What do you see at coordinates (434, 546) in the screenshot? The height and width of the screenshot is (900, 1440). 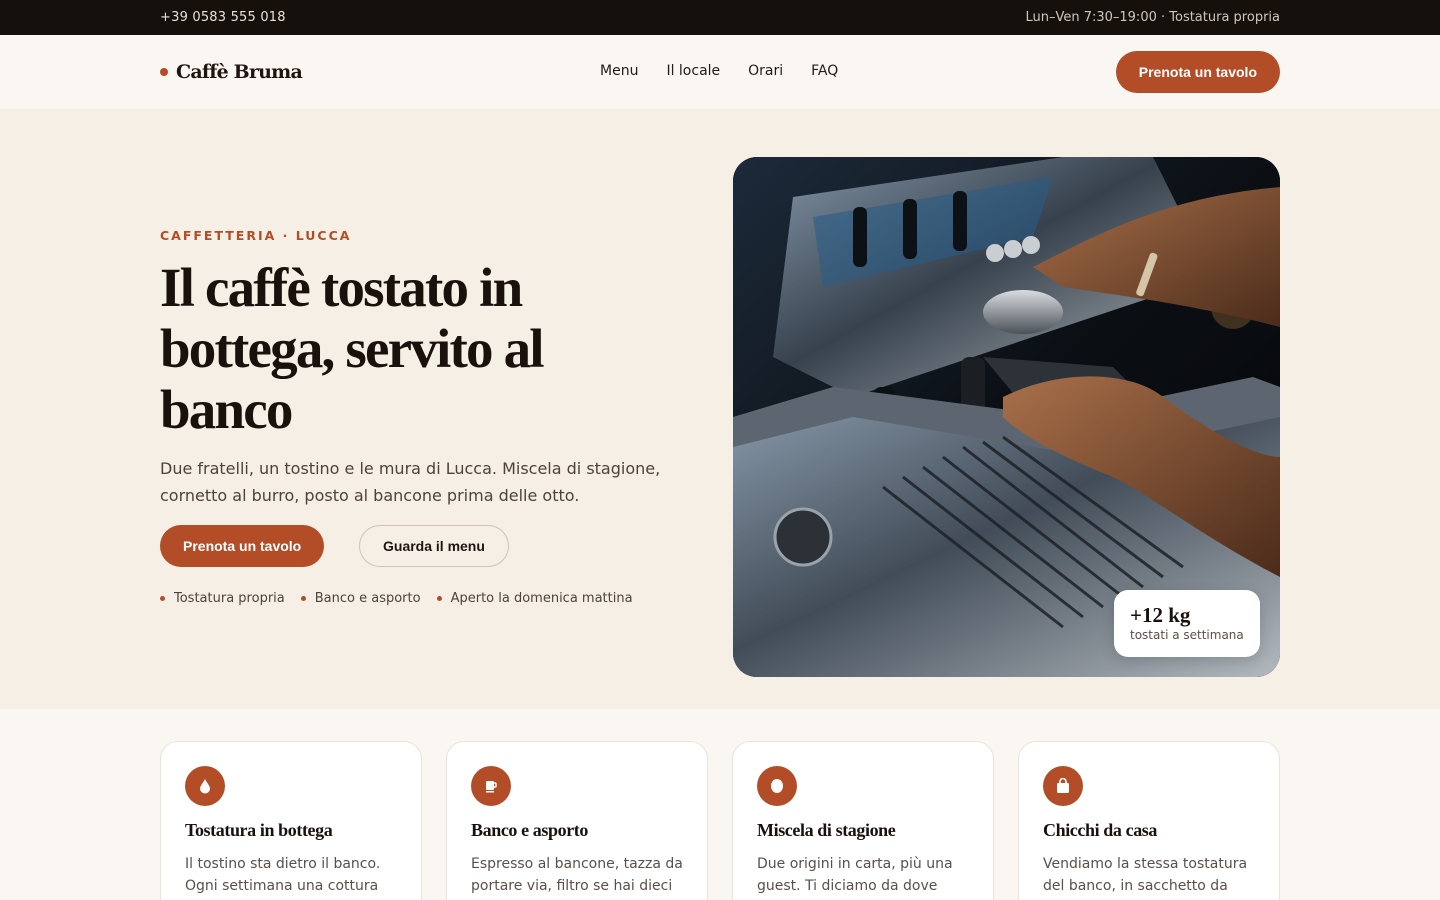 I see `hero-menu-button: Guarda il menu` at bounding box center [434, 546].